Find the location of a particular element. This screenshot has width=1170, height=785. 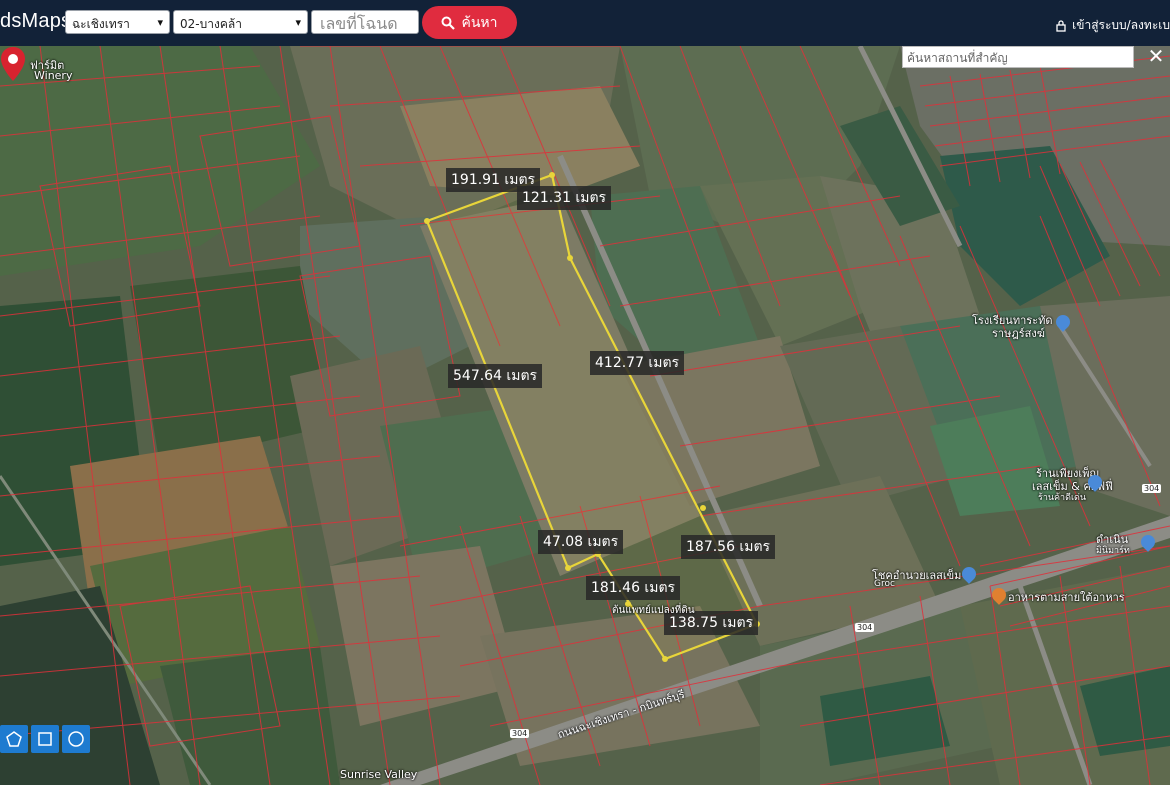

province-select-value: ฉะเชิงเทรา is located at coordinates (101, 24).